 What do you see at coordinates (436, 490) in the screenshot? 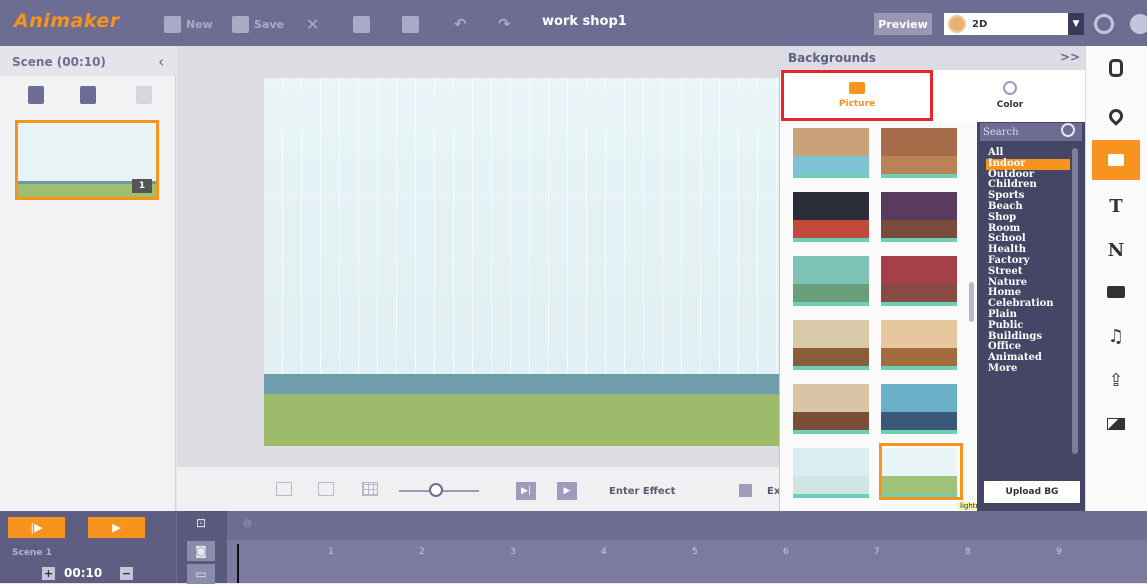
I see `zoom-slider-knob` at bounding box center [436, 490].